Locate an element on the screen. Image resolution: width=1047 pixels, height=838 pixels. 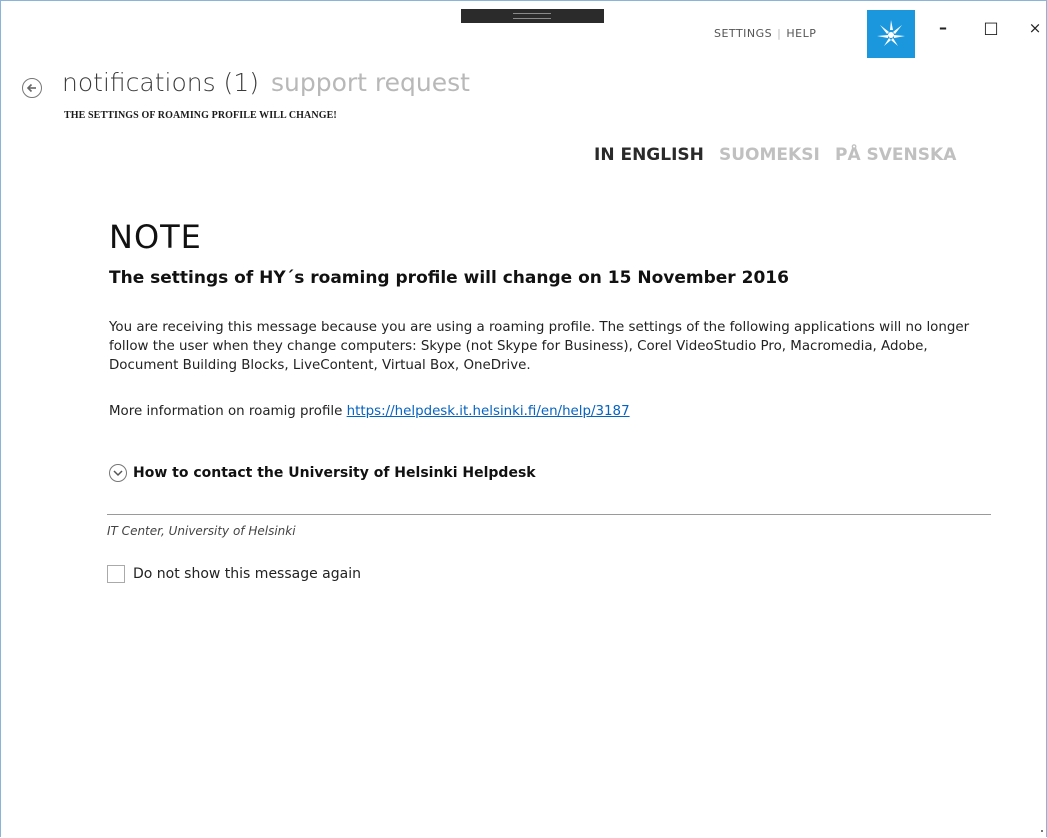
do-not-show-label: Do not show this message again is located at coordinates (247, 574).